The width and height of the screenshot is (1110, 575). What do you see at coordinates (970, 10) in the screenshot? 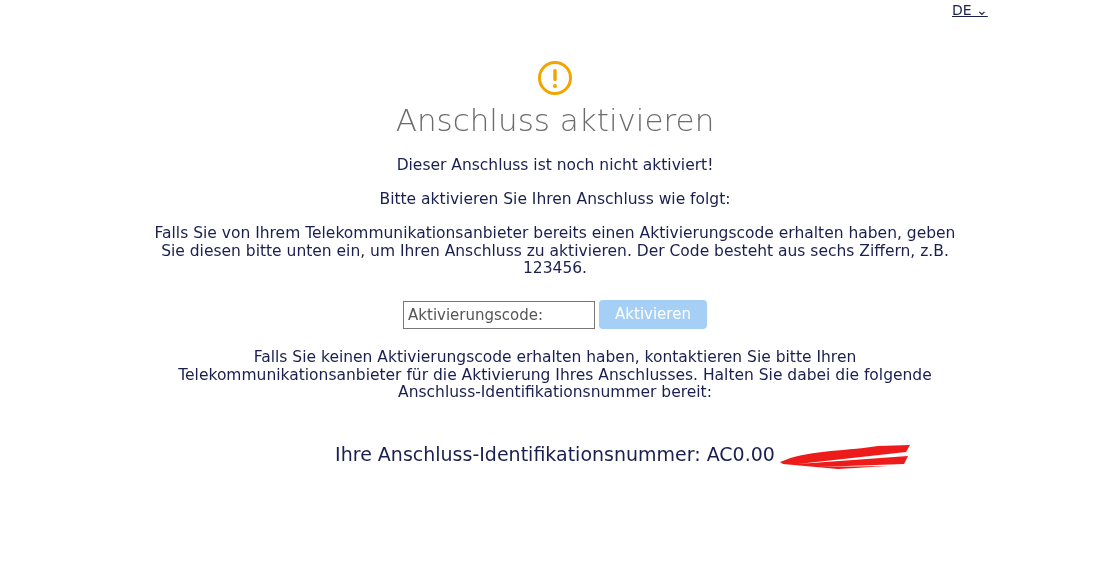
I see `language-selector: DE ⌄` at bounding box center [970, 10].